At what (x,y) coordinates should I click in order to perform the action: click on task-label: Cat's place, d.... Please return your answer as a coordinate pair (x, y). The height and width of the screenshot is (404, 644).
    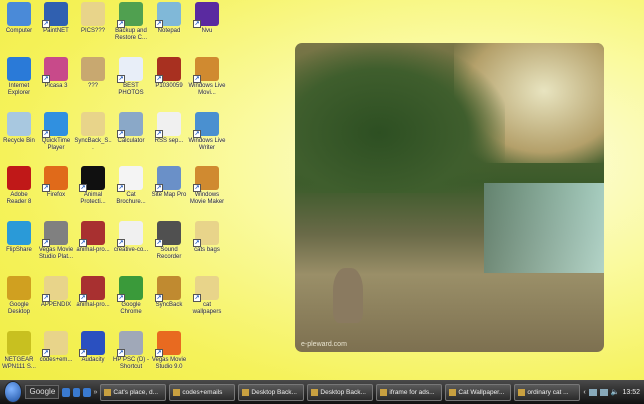
    Looking at the image, I should click on (136, 392).